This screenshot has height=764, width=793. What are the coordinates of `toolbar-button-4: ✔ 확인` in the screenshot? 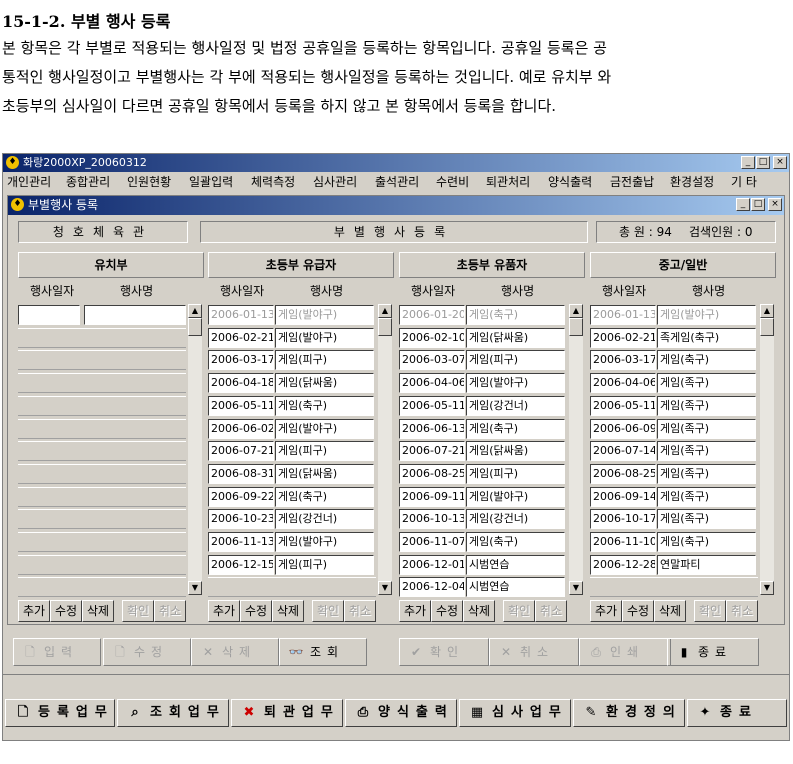 It's located at (444, 652).